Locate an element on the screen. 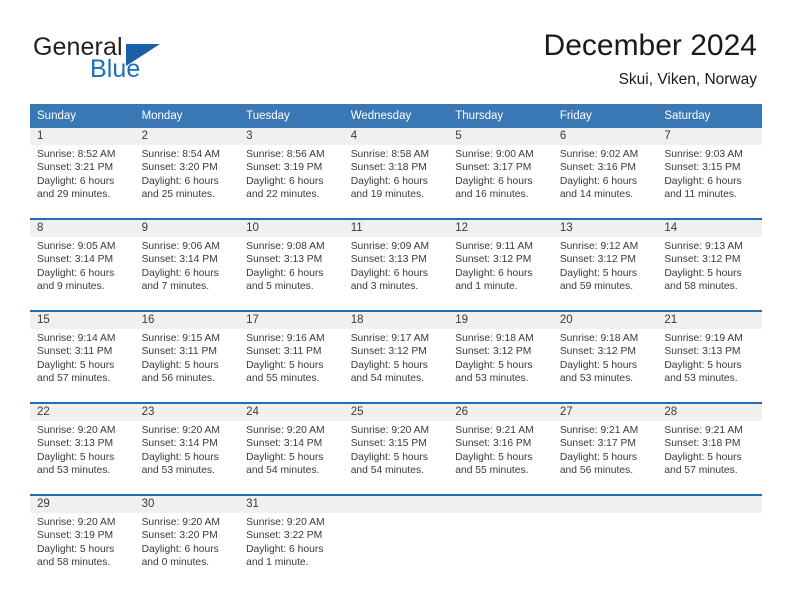 The height and width of the screenshot is (612, 792). day-detail-sunset: Sunset: 3:19 PM is located at coordinates (75, 536).